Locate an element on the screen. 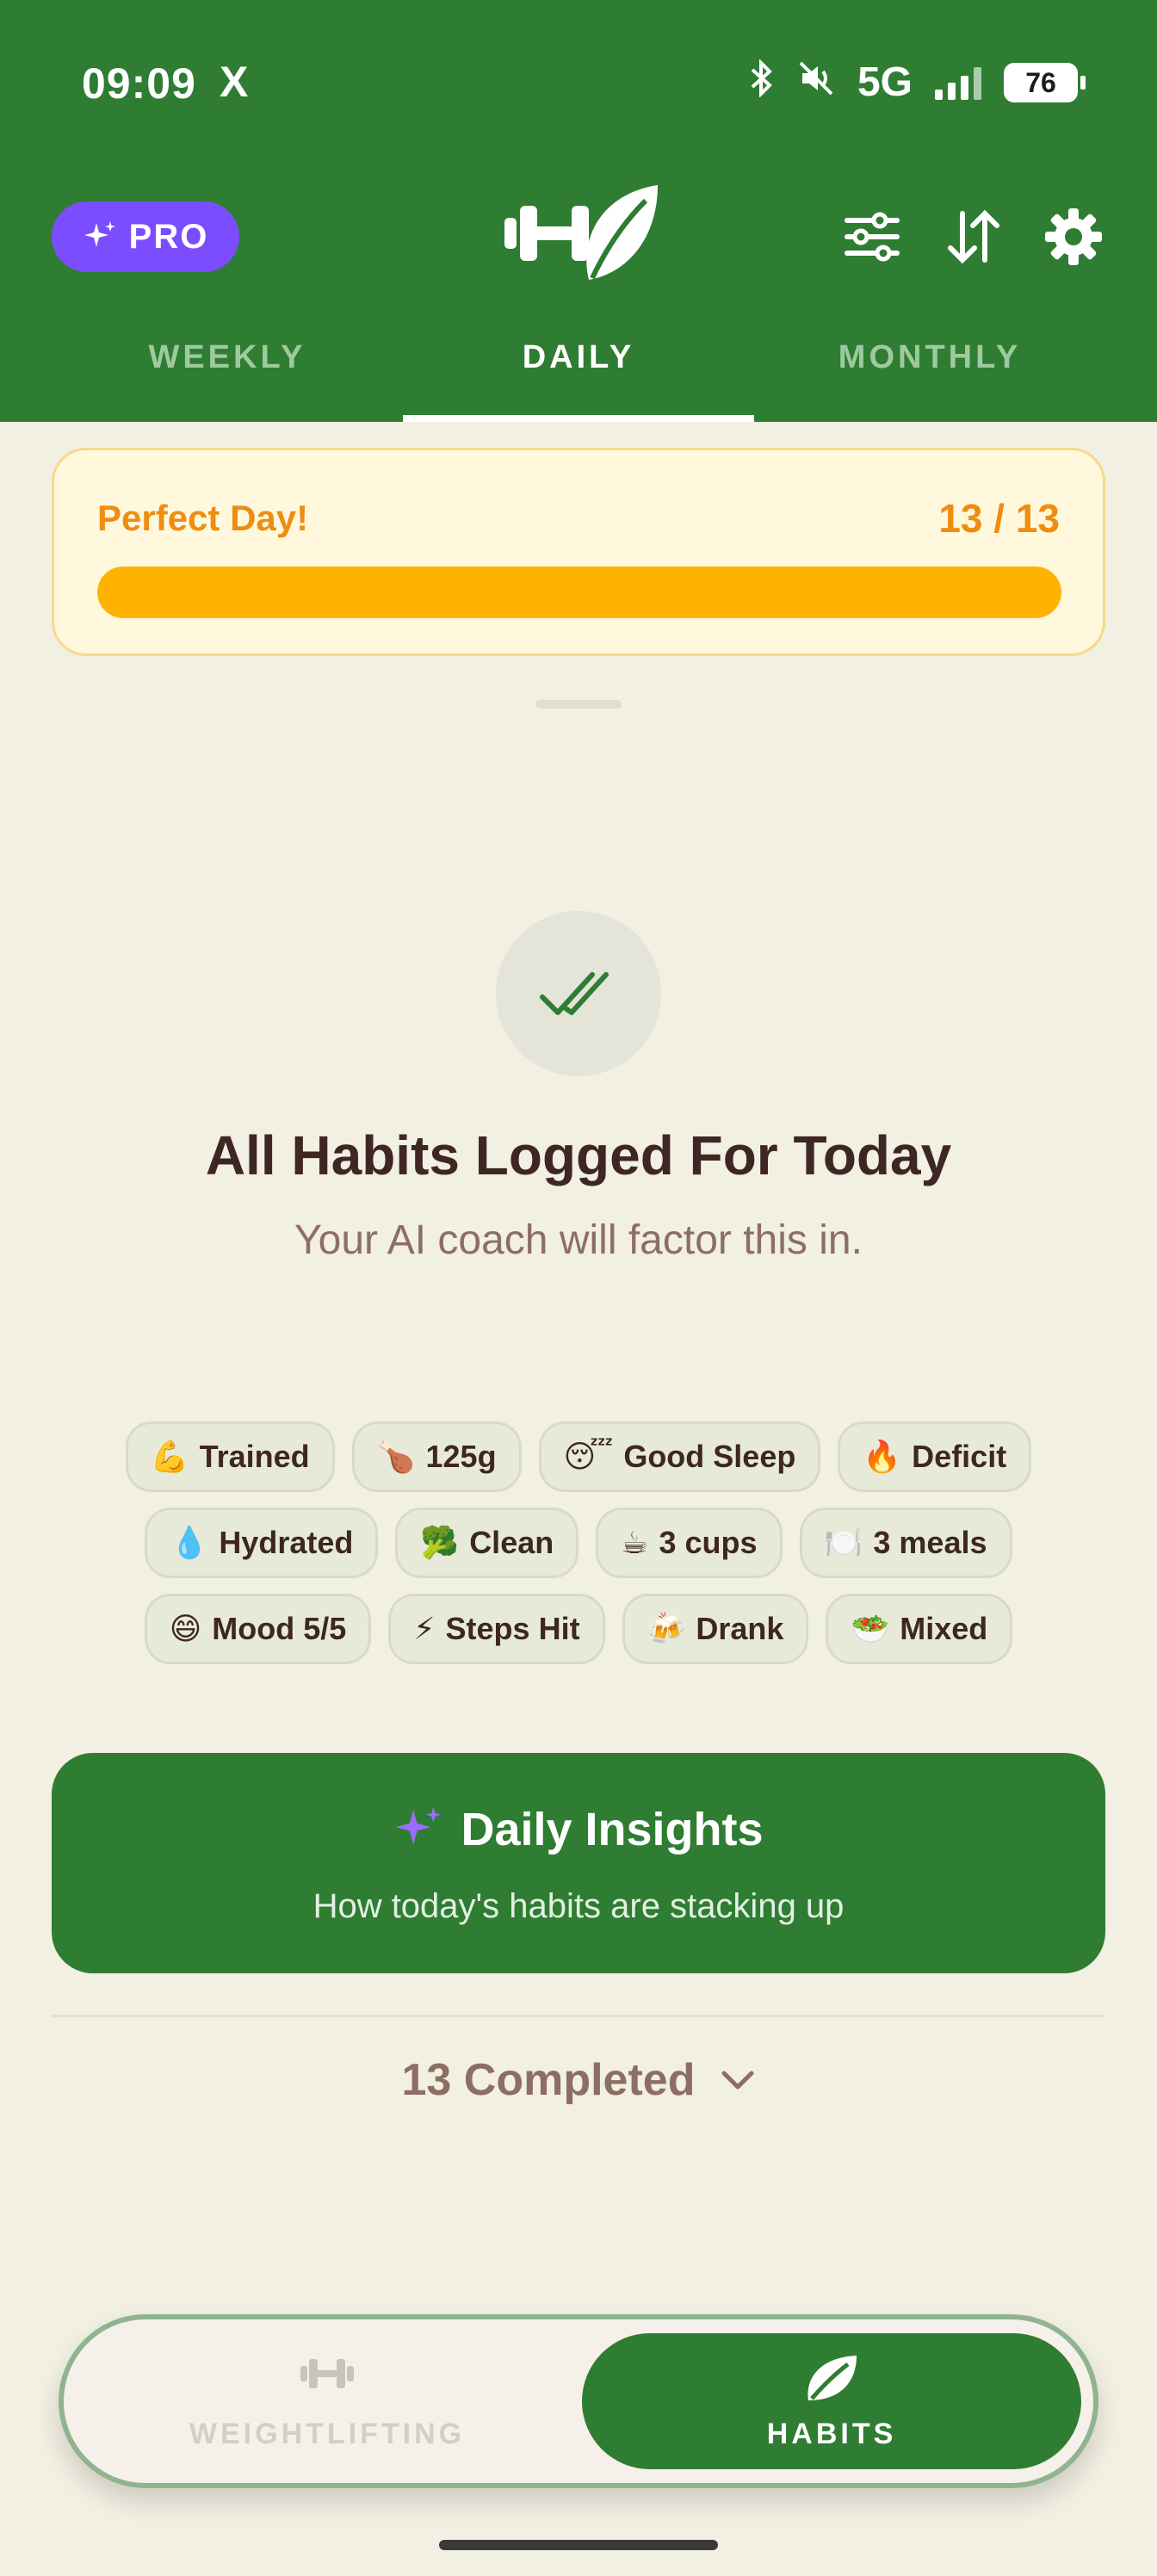 The width and height of the screenshot is (1157, 2576). habit-chip: 🍻 Drank is located at coordinates (716, 1629).